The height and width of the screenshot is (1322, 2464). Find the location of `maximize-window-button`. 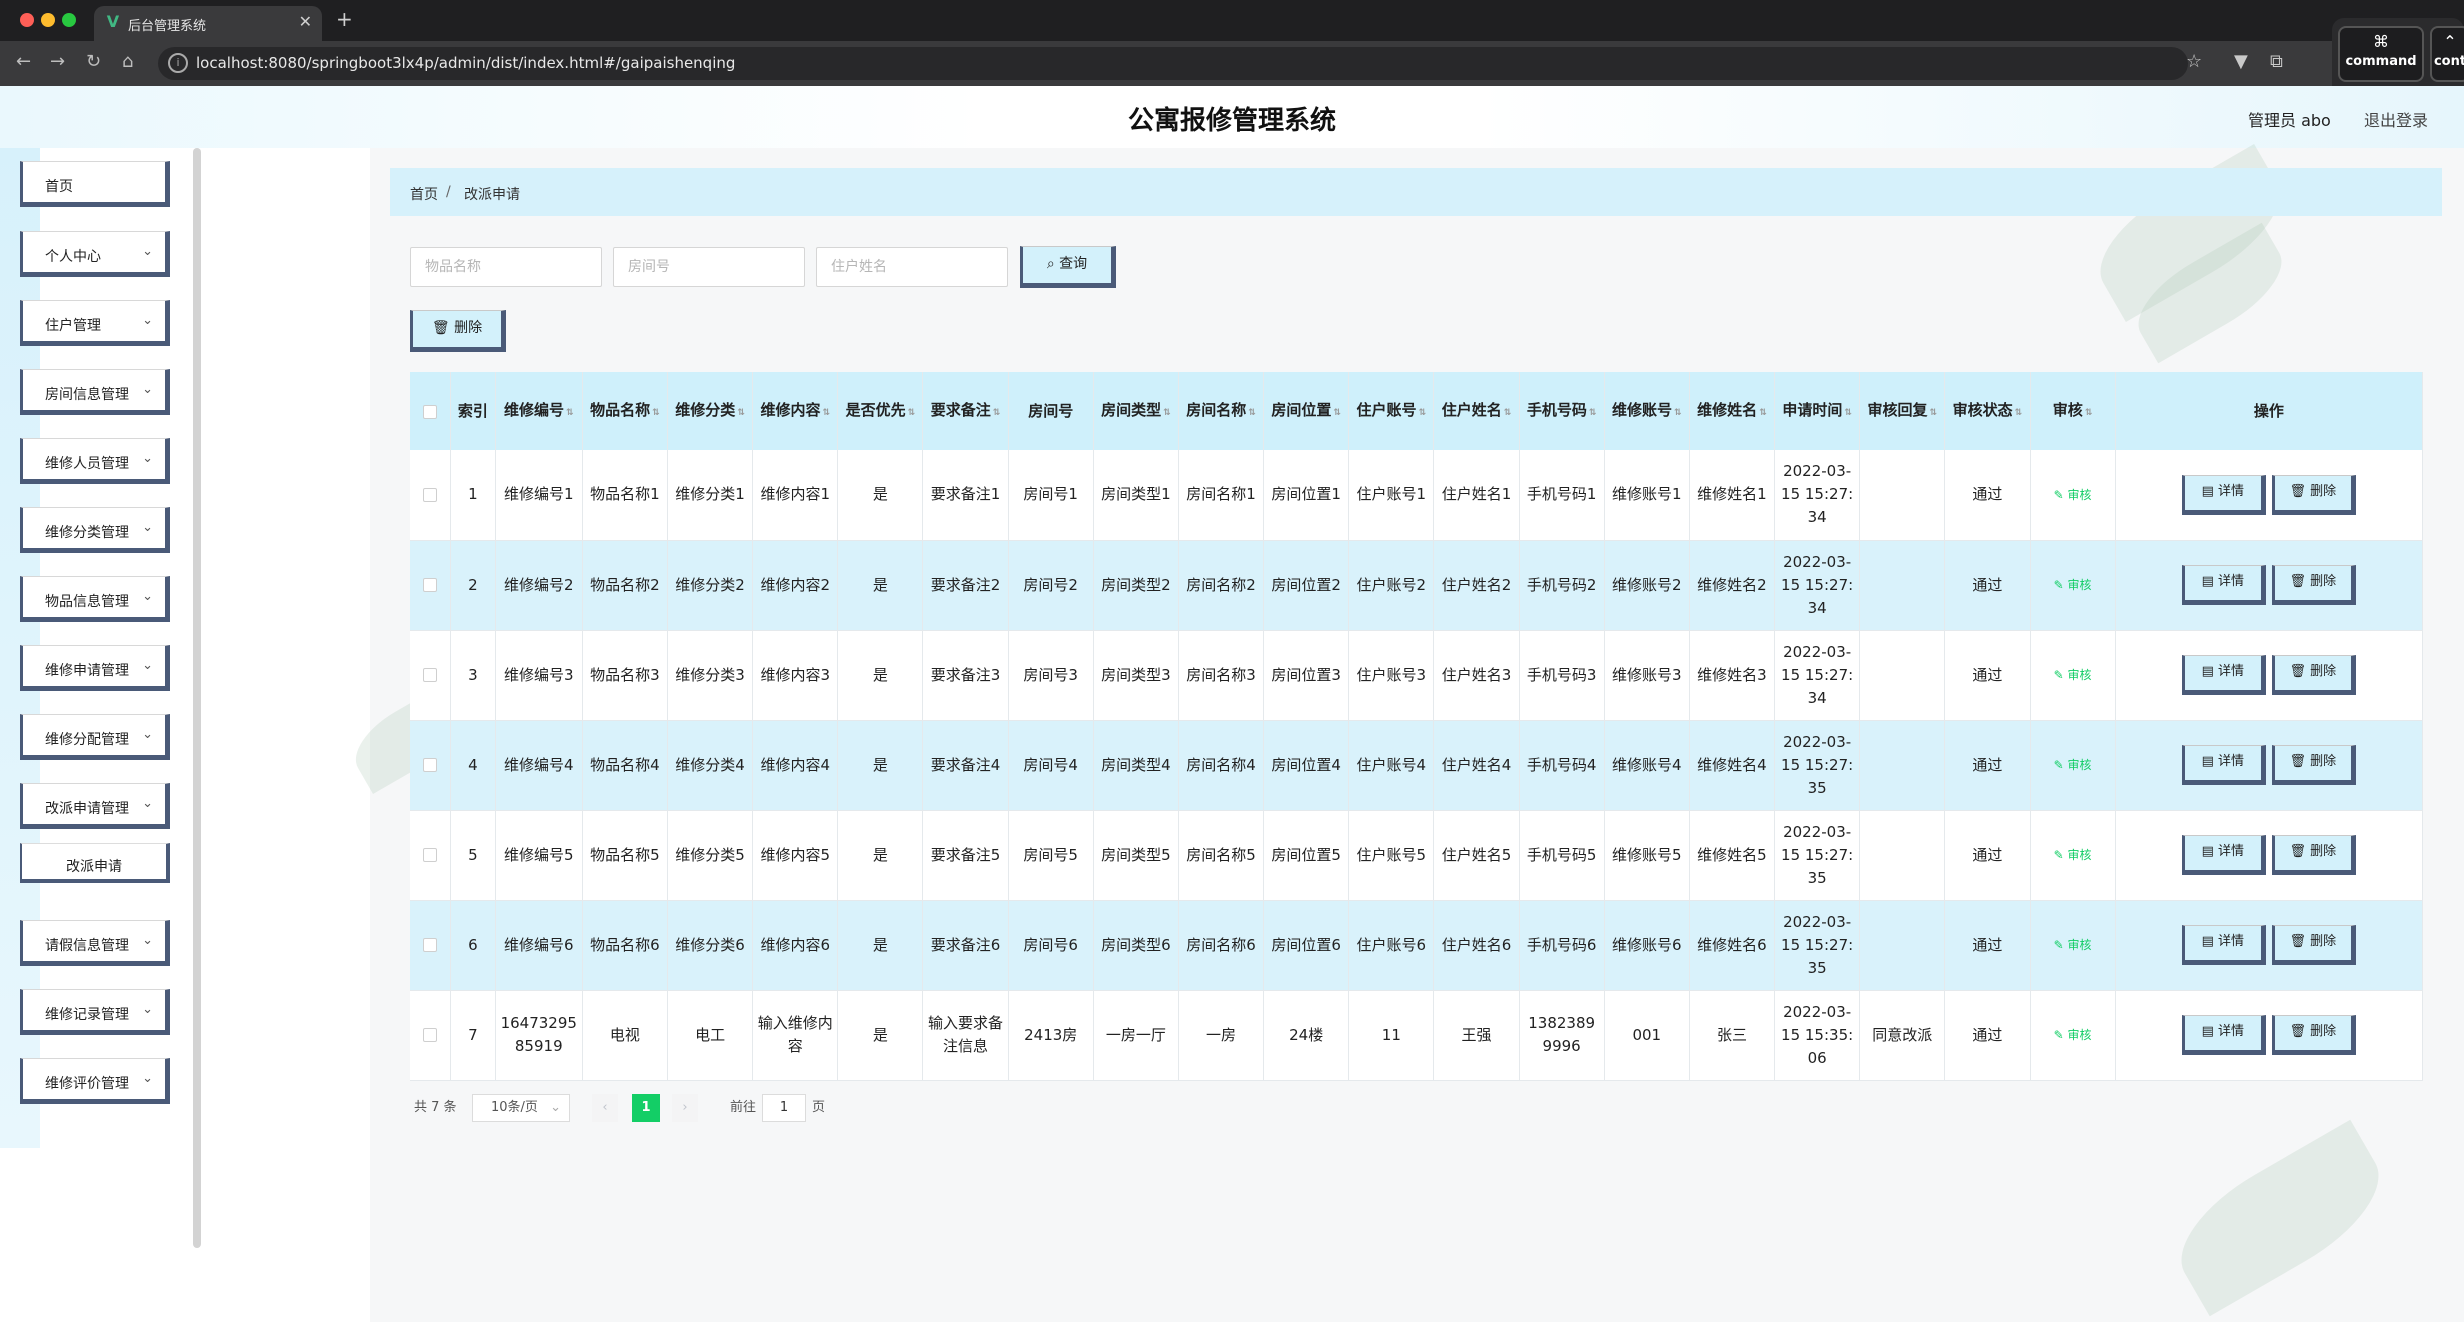

maximize-window-button is located at coordinates (69, 20).